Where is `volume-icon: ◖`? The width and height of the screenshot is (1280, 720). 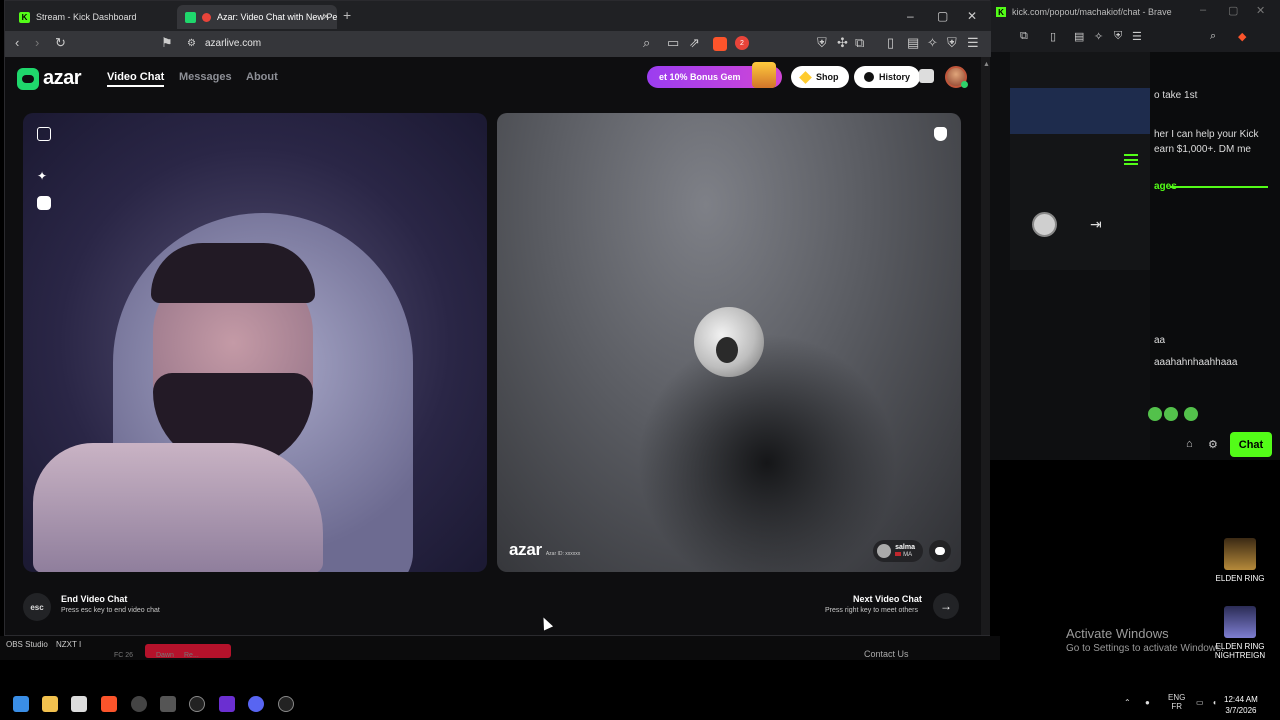
volume-icon: ◖ is located at coordinates (1214, 702).